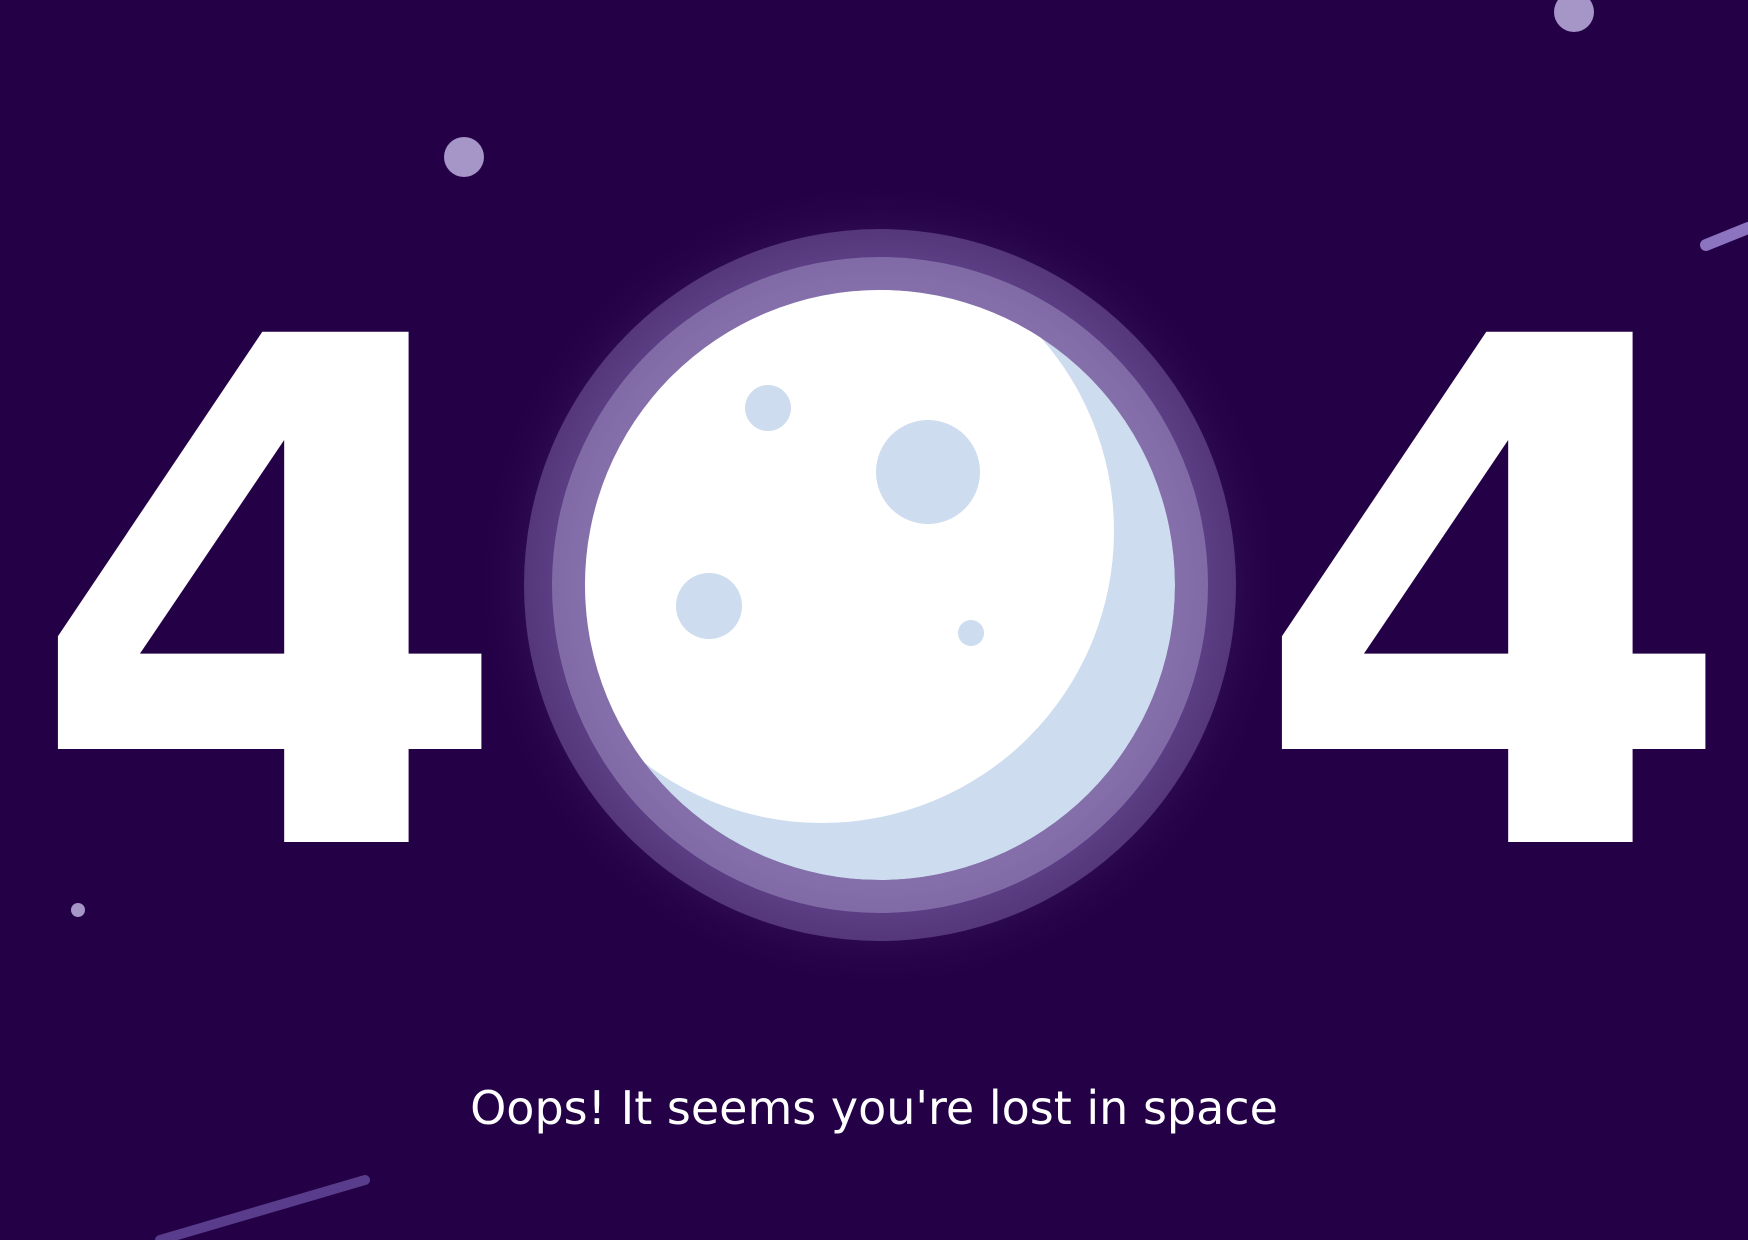 The height and width of the screenshot is (1240, 1748). I want to click on shooting-star-icon, so click(262, 1207).